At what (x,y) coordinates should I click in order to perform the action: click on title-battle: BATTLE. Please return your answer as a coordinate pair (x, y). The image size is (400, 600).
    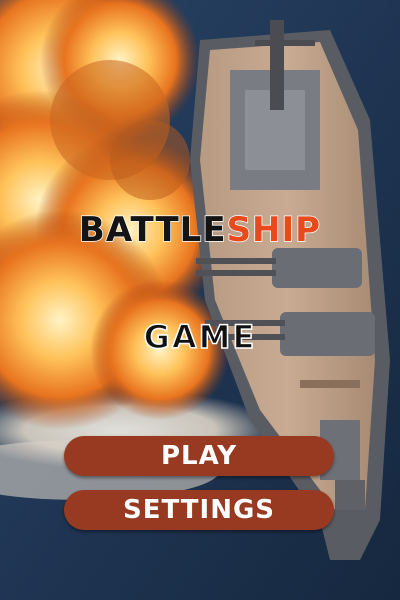
    Looking at the image, I should click on (152, 230).